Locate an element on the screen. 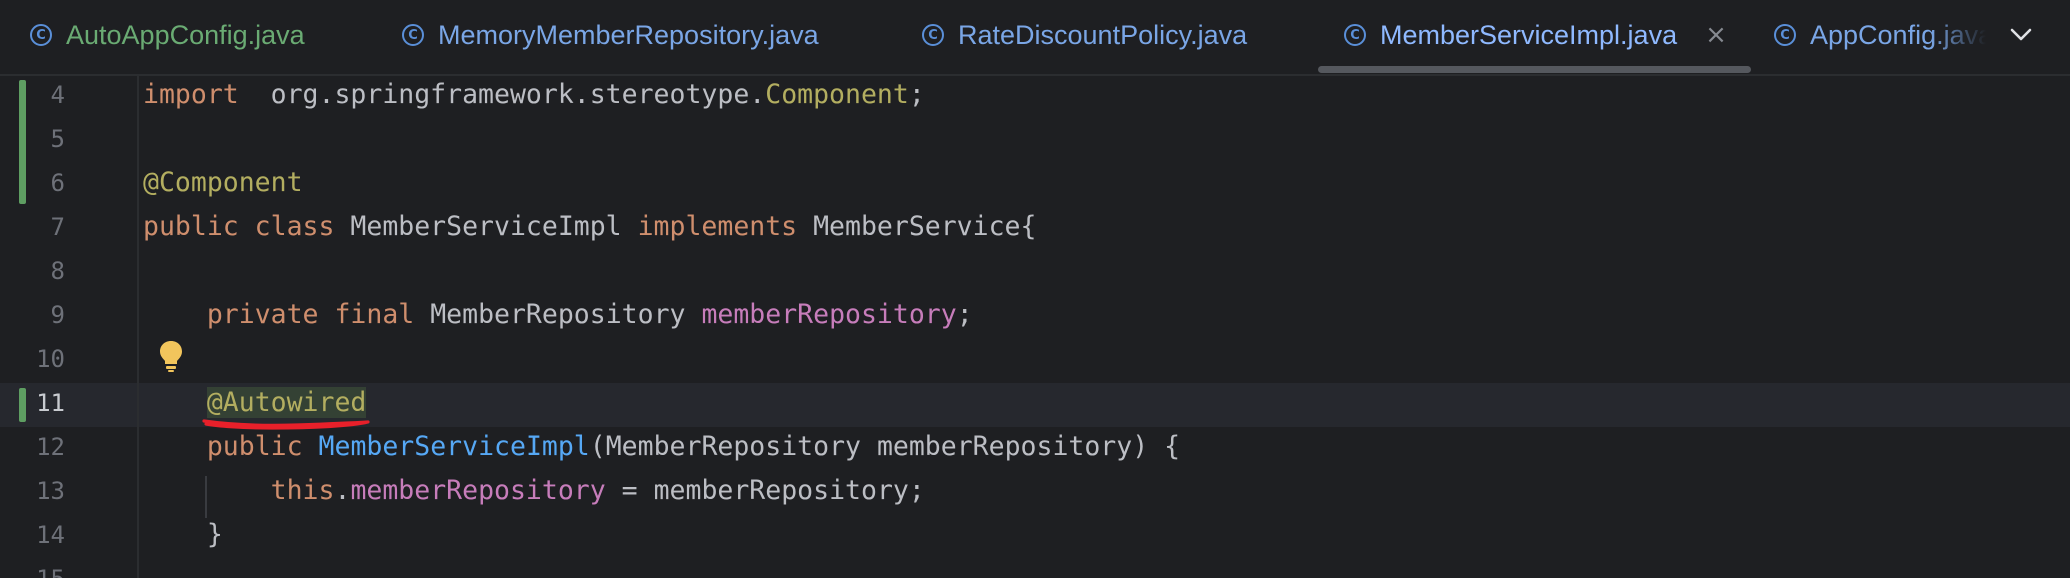  code-text: } is located at coordinates (183, 535).